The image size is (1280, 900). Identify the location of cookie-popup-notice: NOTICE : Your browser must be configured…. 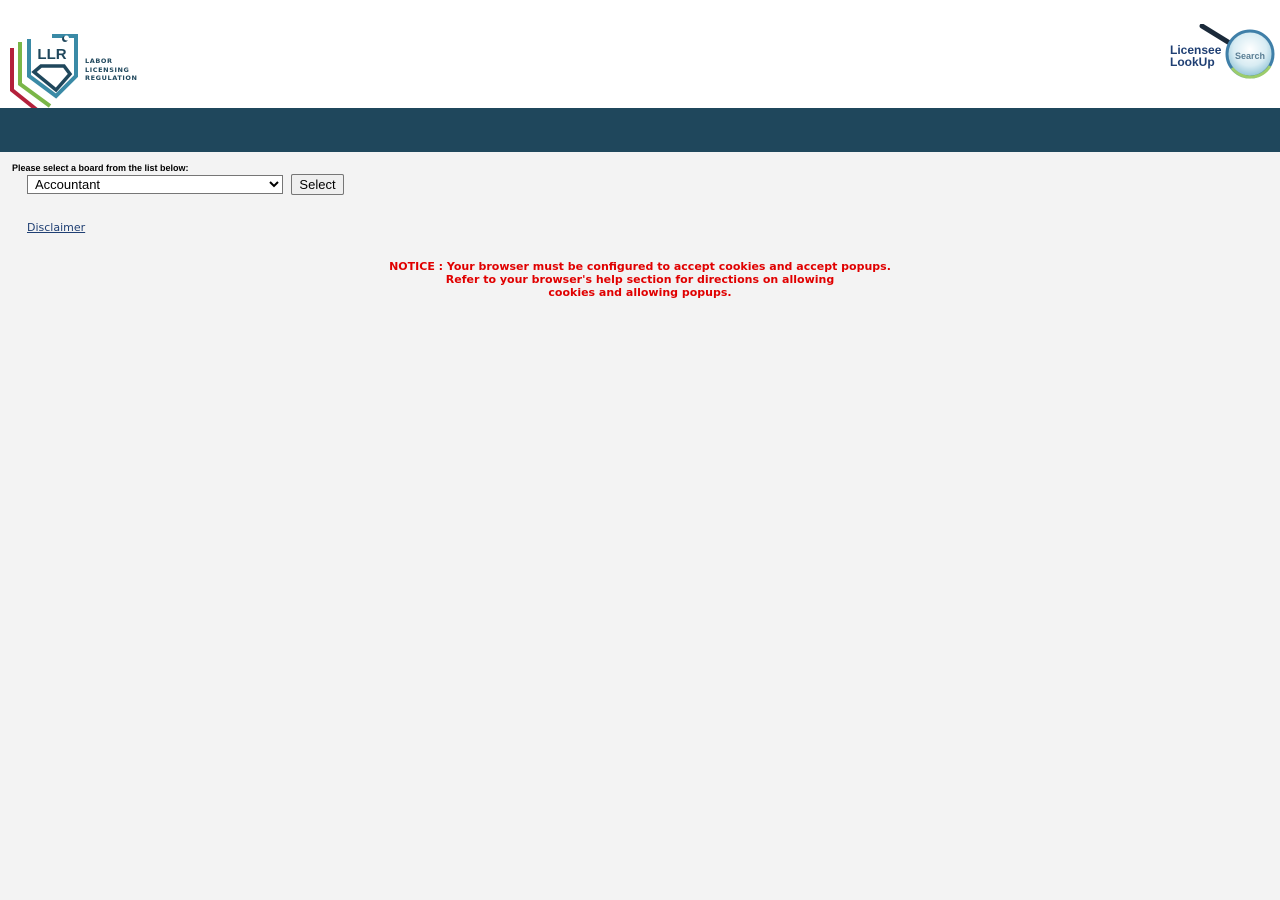
(640, 279).